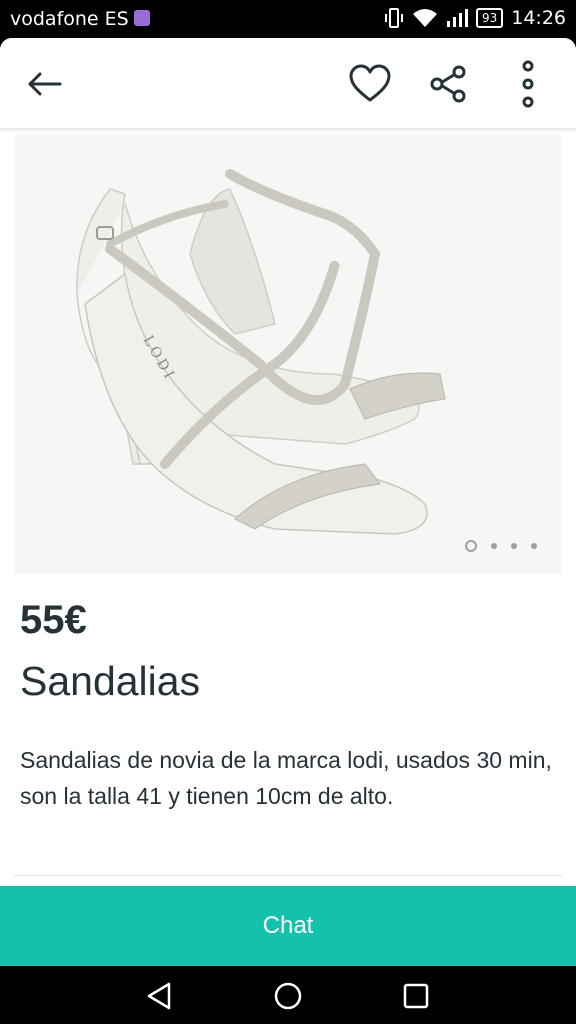 Image resolution: width=576 pixels, height=1024 pixels. I want to click on nav-home-icon, so click(288, 996).